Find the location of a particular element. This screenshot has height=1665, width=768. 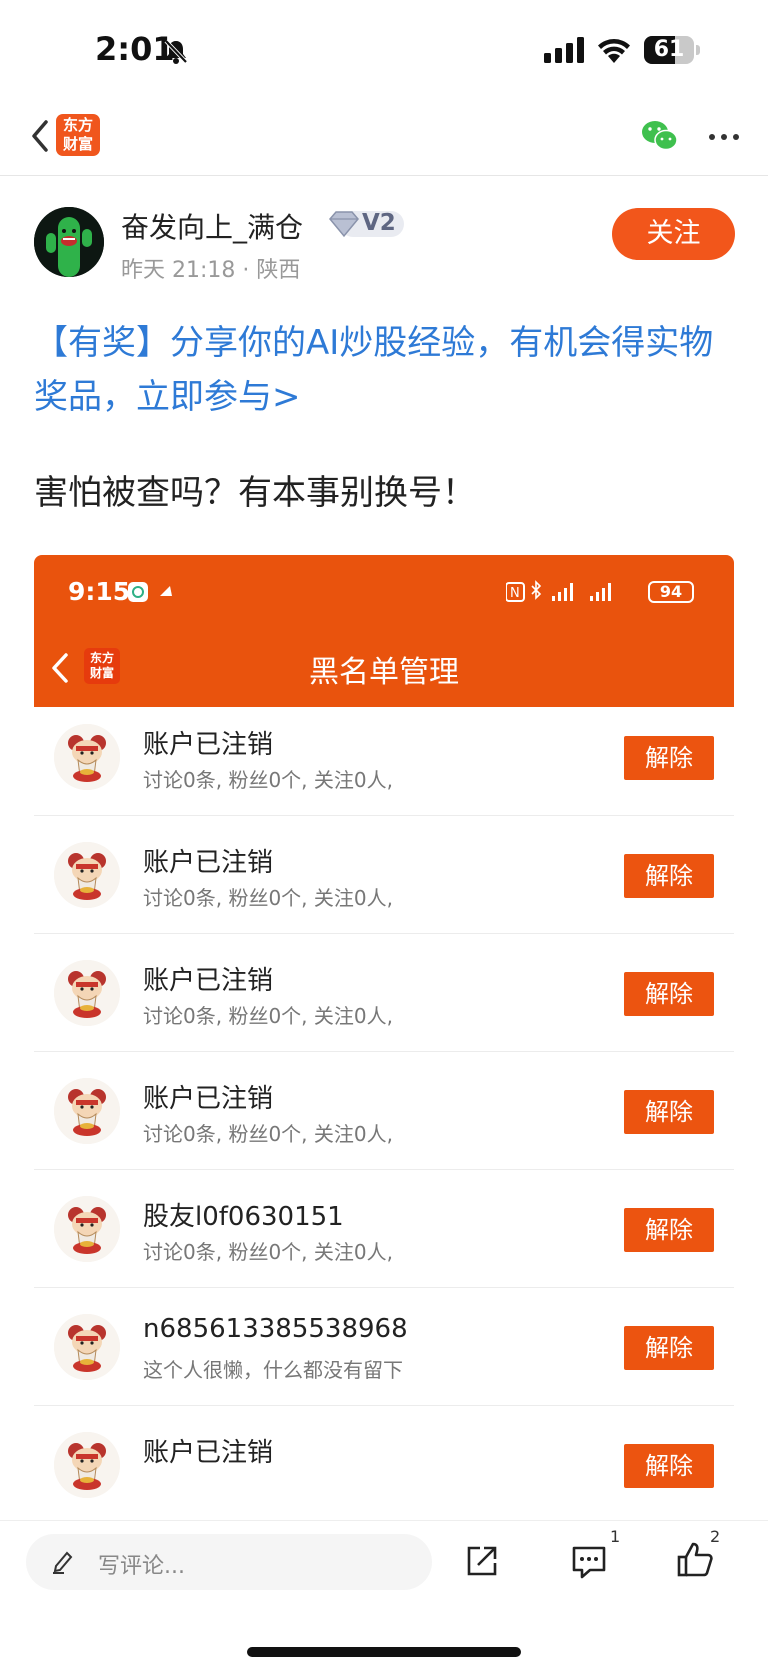

embed-status-icons: N is located at coordinates (558, 591).